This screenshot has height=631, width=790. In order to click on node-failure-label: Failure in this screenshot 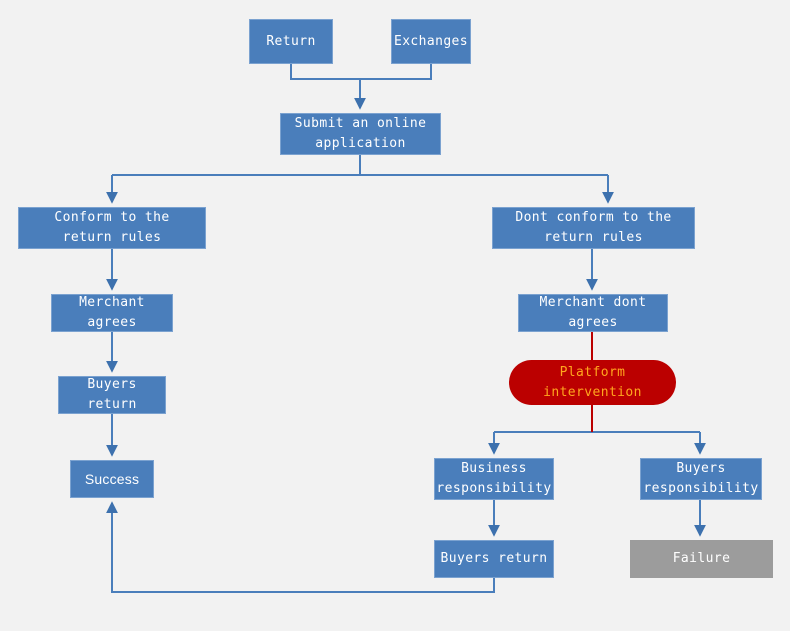, I will do `click(701, 558)`.